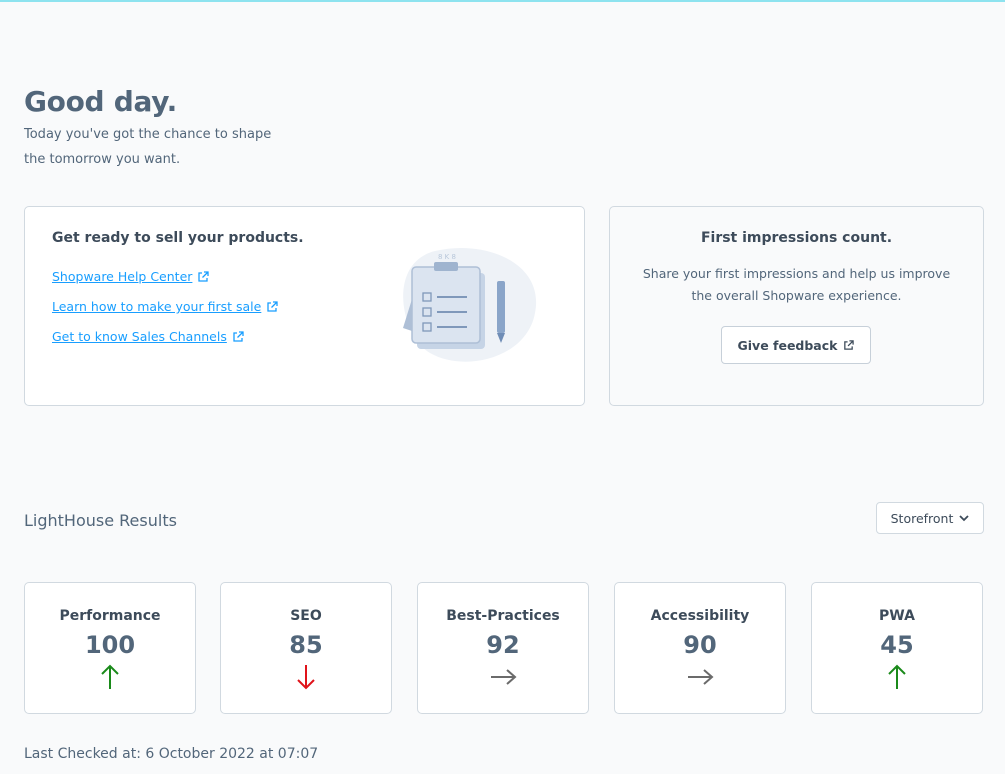  I want to click on sales-channels-link: Get to know Sales Channels, so click(165, 337).